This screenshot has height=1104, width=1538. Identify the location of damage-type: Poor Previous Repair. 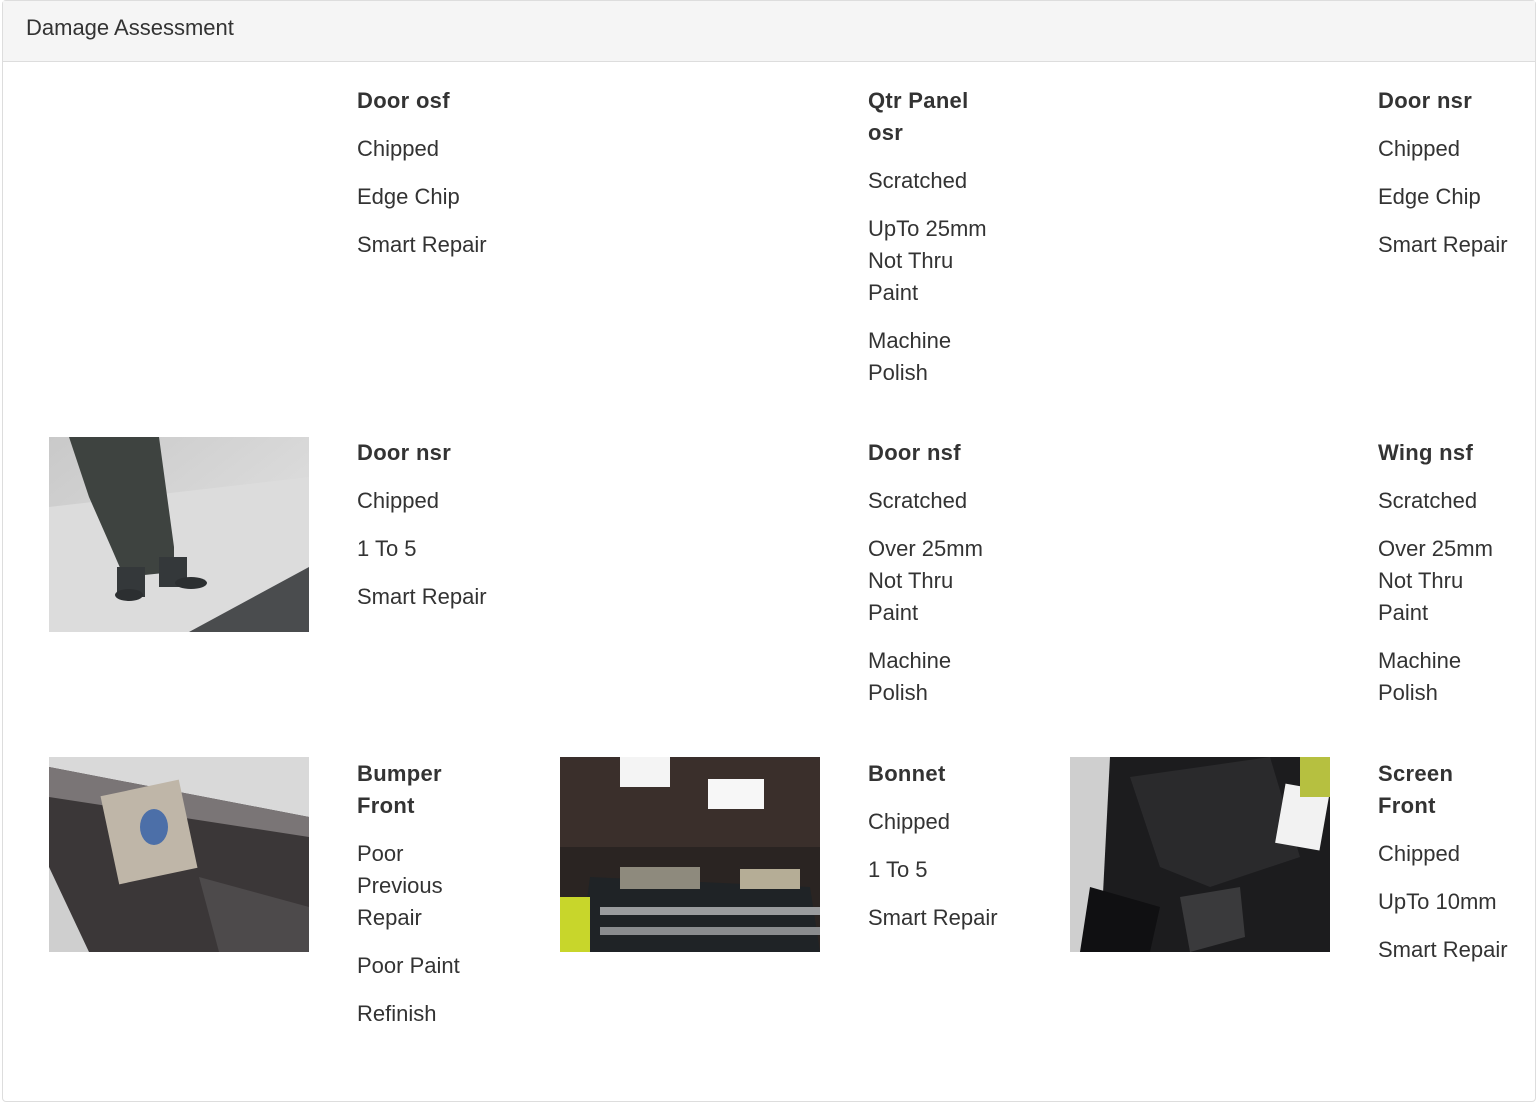
(400, 885).